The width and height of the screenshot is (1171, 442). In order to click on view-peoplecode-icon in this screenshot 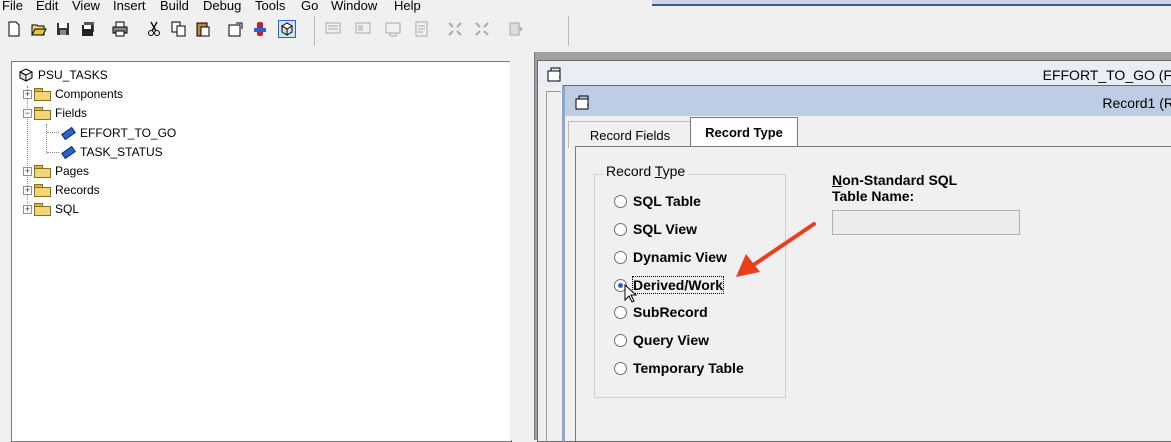, I will do `click(422, 29)`.